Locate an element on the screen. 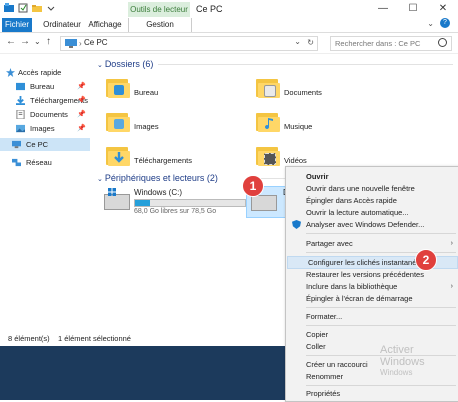 Image resolution: width=458 pixels, height=402 pixels. back-button: ← is located at coordinates (11, 41).